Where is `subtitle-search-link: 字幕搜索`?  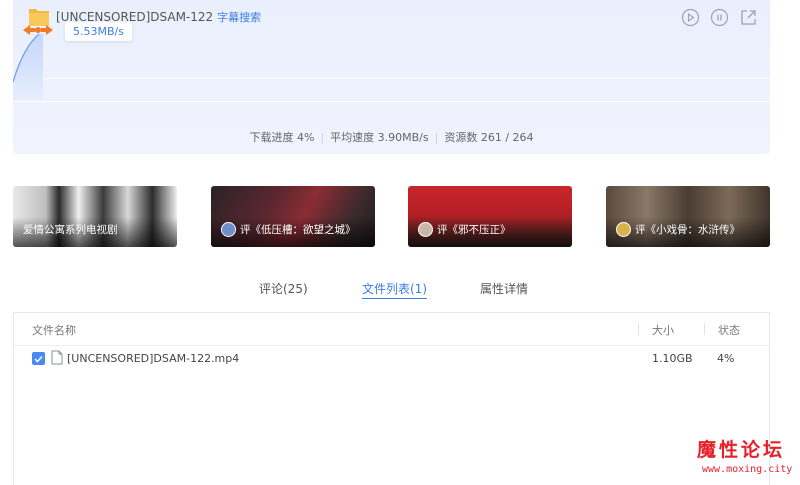
subtitle-search-link: 字幕搜索 is located at coordinates (239, 17).